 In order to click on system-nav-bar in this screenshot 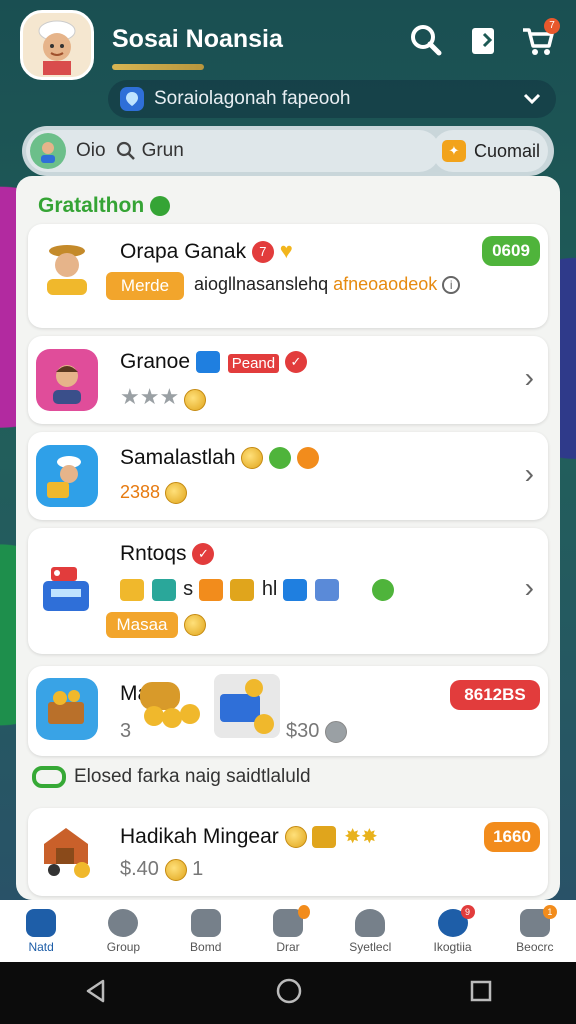, I will do `click(288, 993)`.